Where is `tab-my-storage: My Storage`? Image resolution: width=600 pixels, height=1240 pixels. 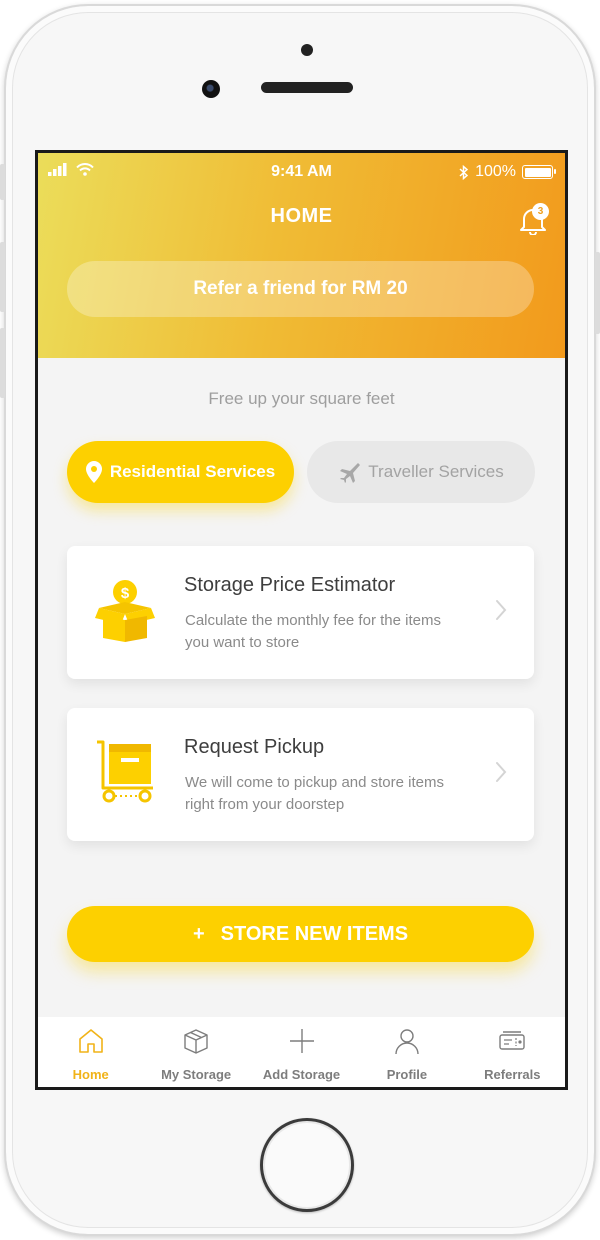 tab-my-storage: My Storage is located at coordinates (195, 1052).